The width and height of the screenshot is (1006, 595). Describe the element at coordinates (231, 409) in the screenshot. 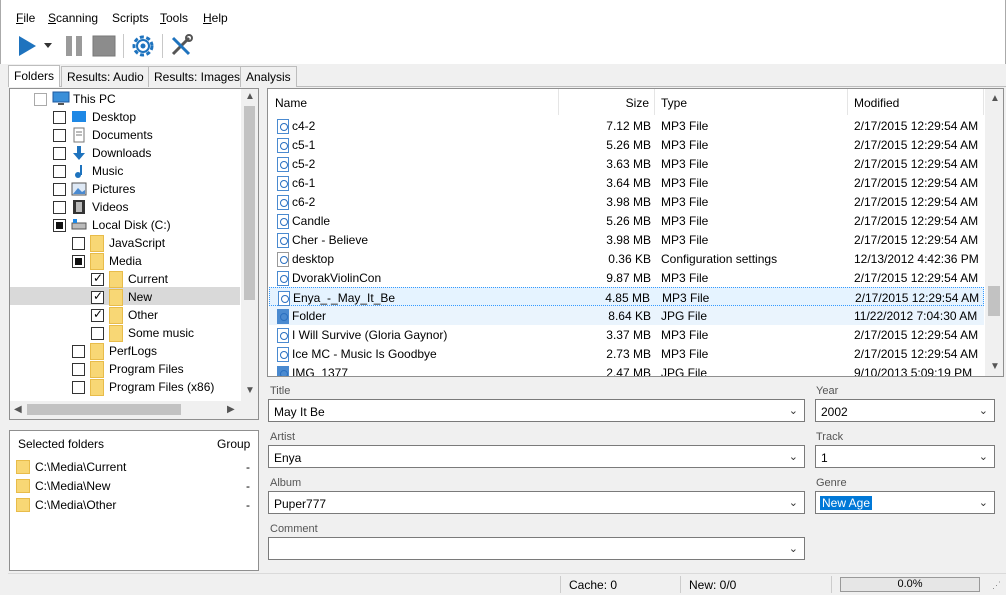

I see `scroll-right-arrow-icon: ▶` at that location.